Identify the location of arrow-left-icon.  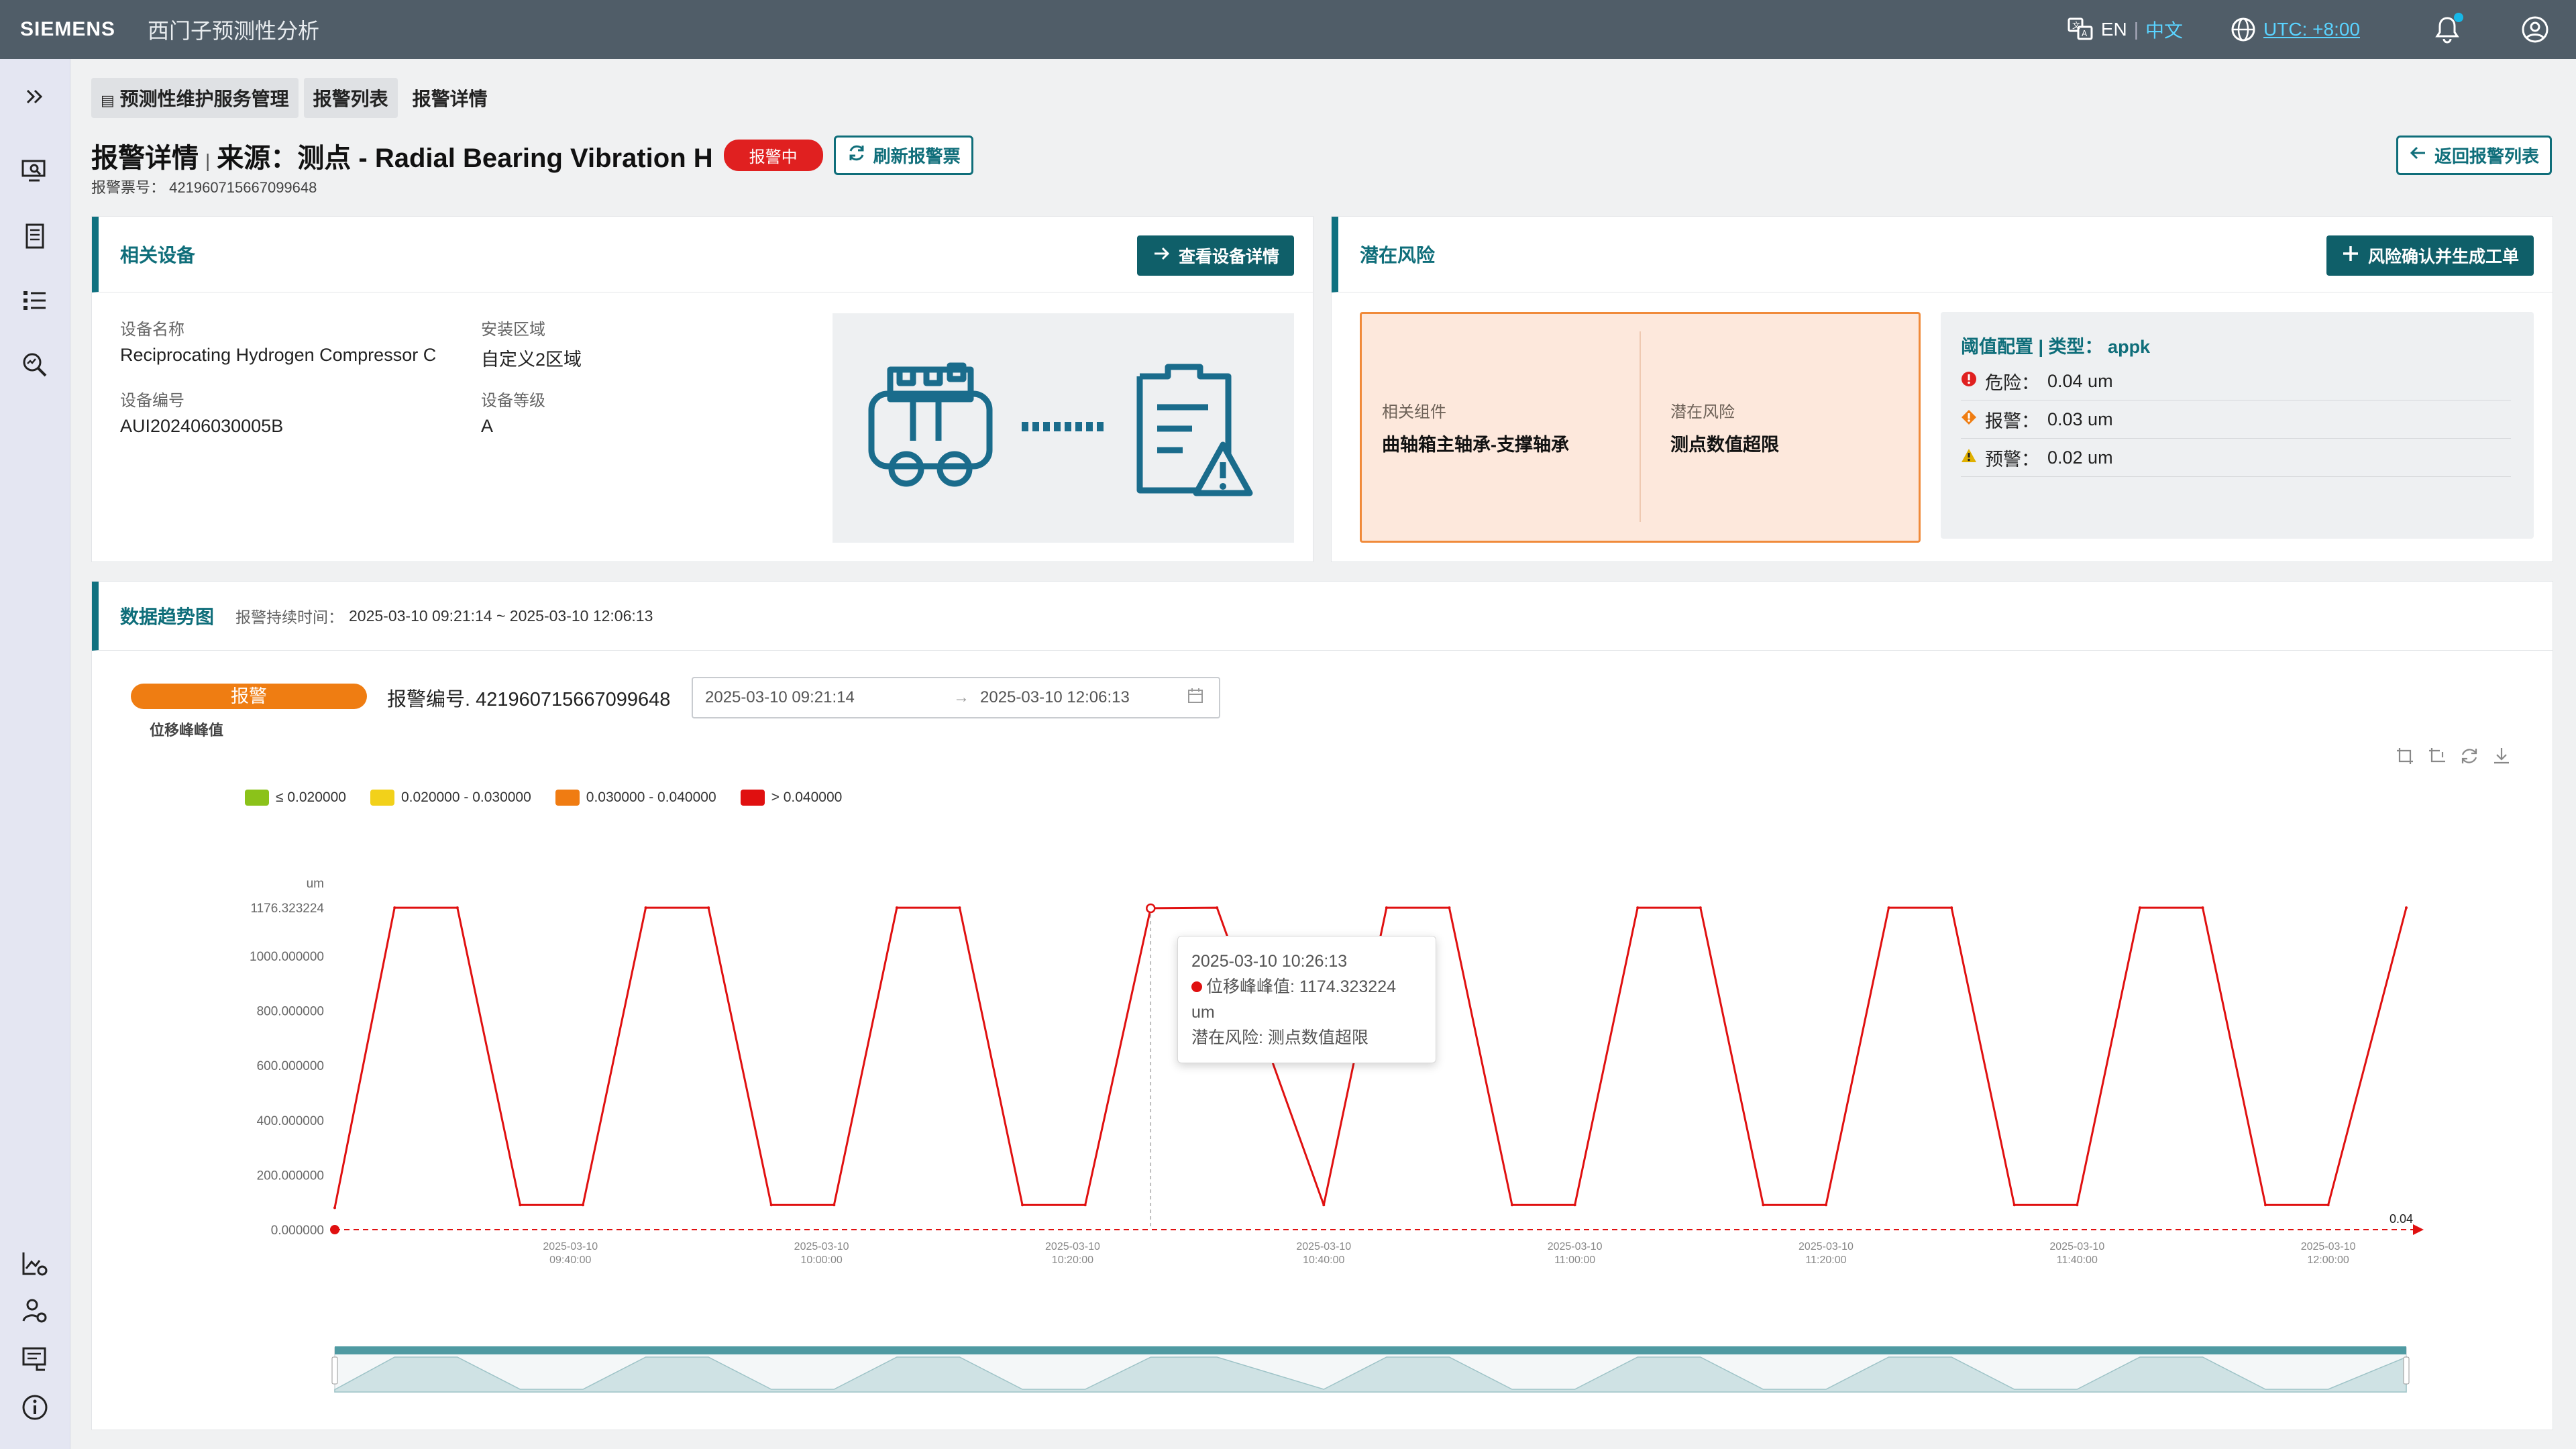
(2418, 155).